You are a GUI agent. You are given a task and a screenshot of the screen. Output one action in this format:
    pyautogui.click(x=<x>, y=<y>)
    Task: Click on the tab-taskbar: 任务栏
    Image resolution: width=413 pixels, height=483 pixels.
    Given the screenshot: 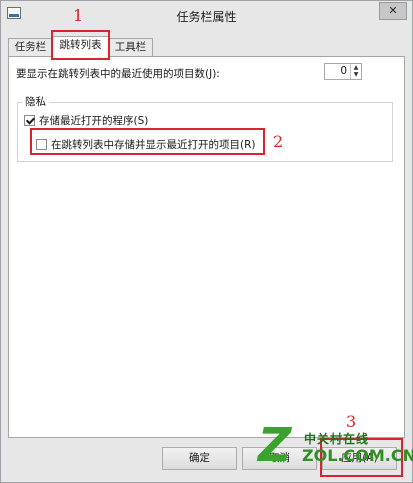 What is the action you would take?
    pyautogui.click(x=30, y=47)
    